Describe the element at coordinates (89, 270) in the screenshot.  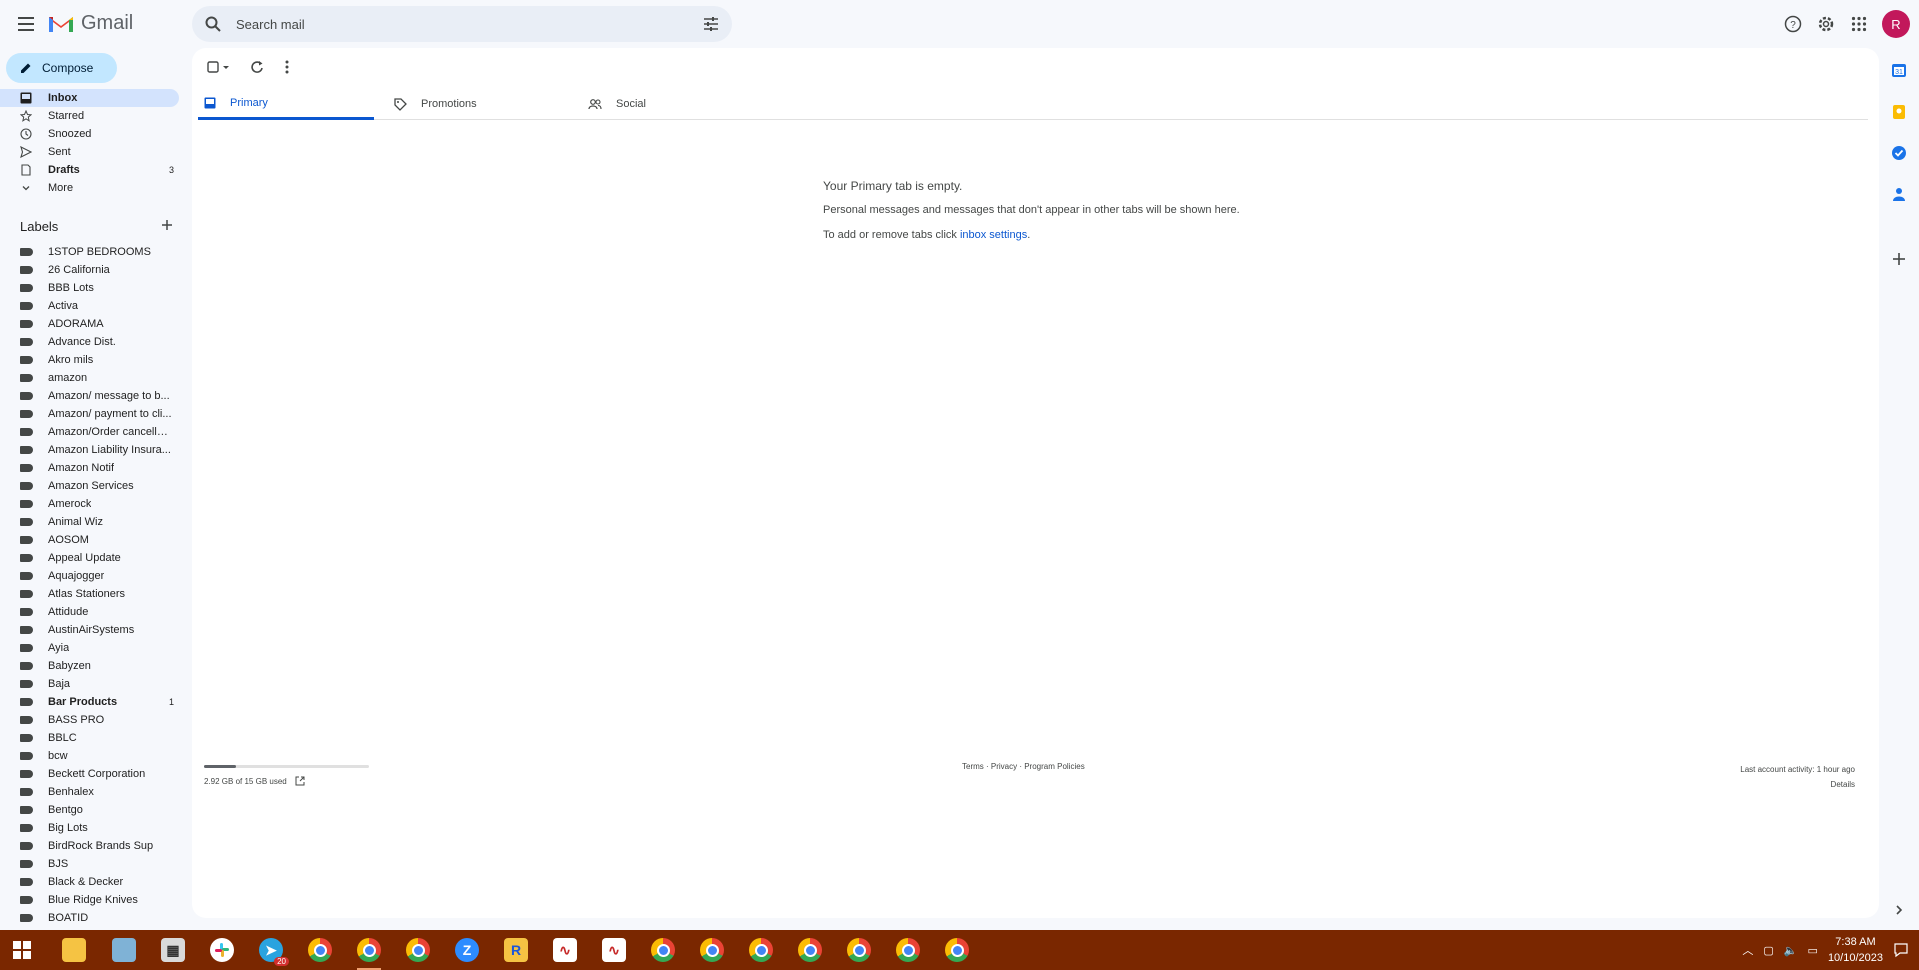
I see `label-item: 26 California` at that location.